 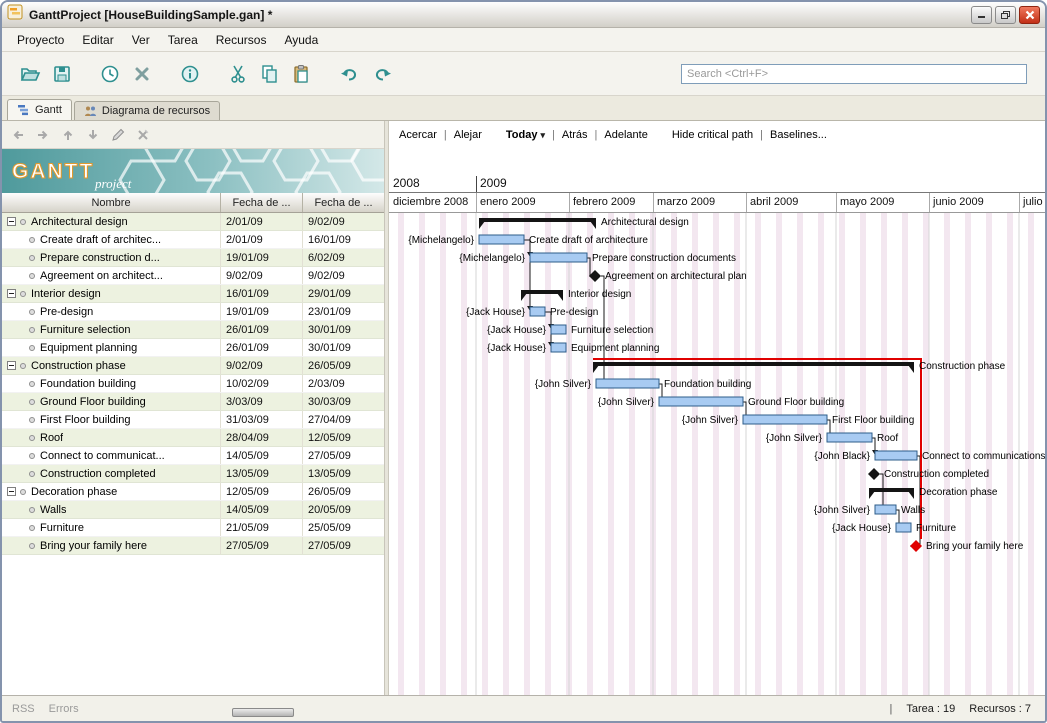 I want to click on indent-left-button, so click(x=18, y=135).